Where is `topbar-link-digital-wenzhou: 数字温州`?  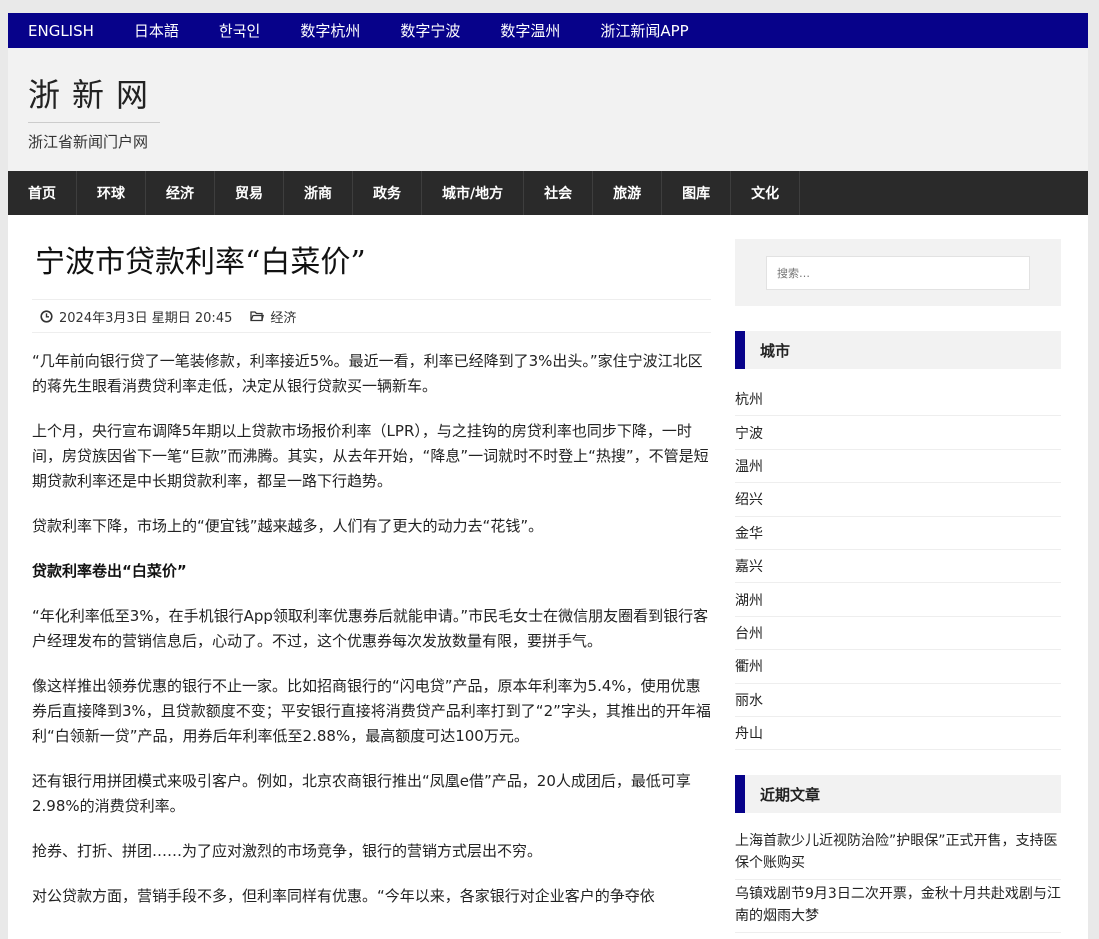
topbar-link-digital-wenzhou: 数字温州 is located at coordinates (530, 30).